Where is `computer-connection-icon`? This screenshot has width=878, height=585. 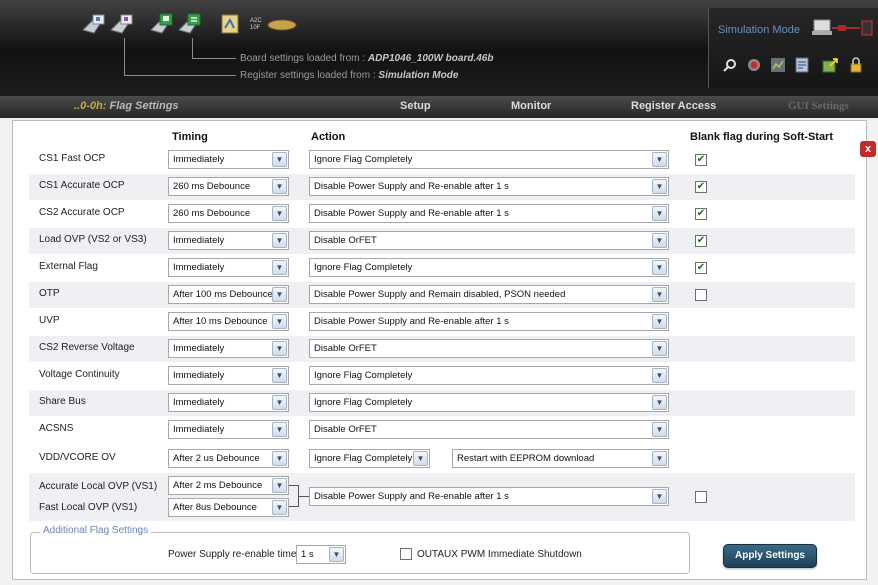 computer-connection-icon is located at coordinates (843, 30).